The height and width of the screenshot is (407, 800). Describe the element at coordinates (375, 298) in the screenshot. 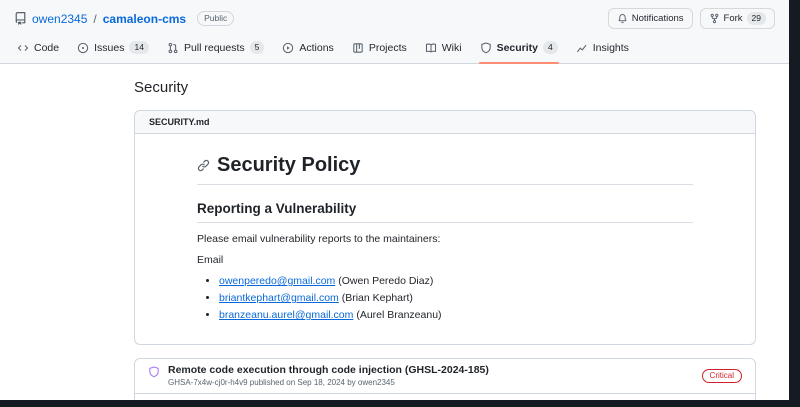

I see `contact-name: (Brian Kephart)` at that location.